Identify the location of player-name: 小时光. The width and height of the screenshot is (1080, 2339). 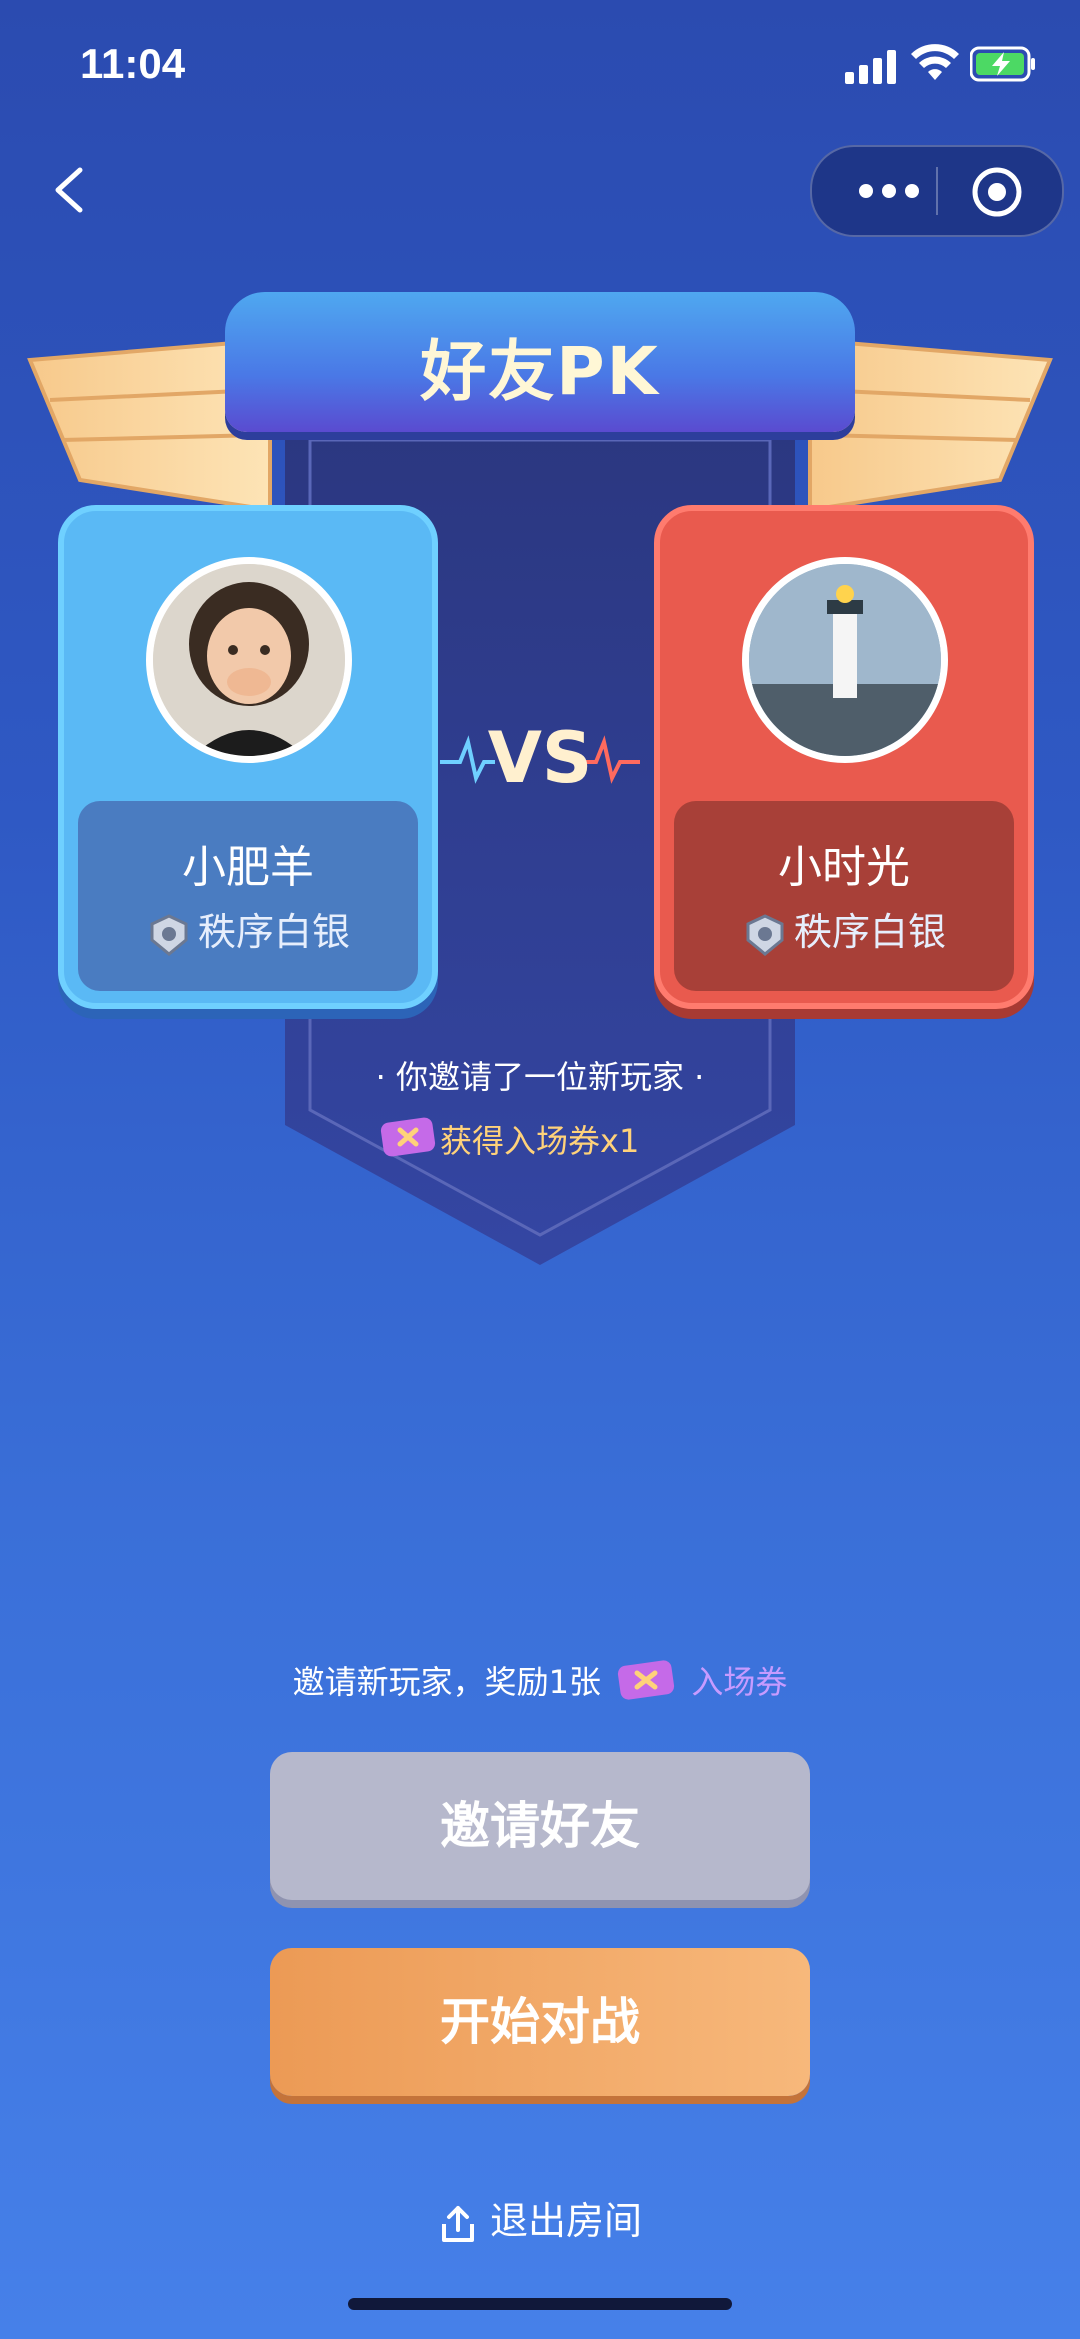
(844, 867).